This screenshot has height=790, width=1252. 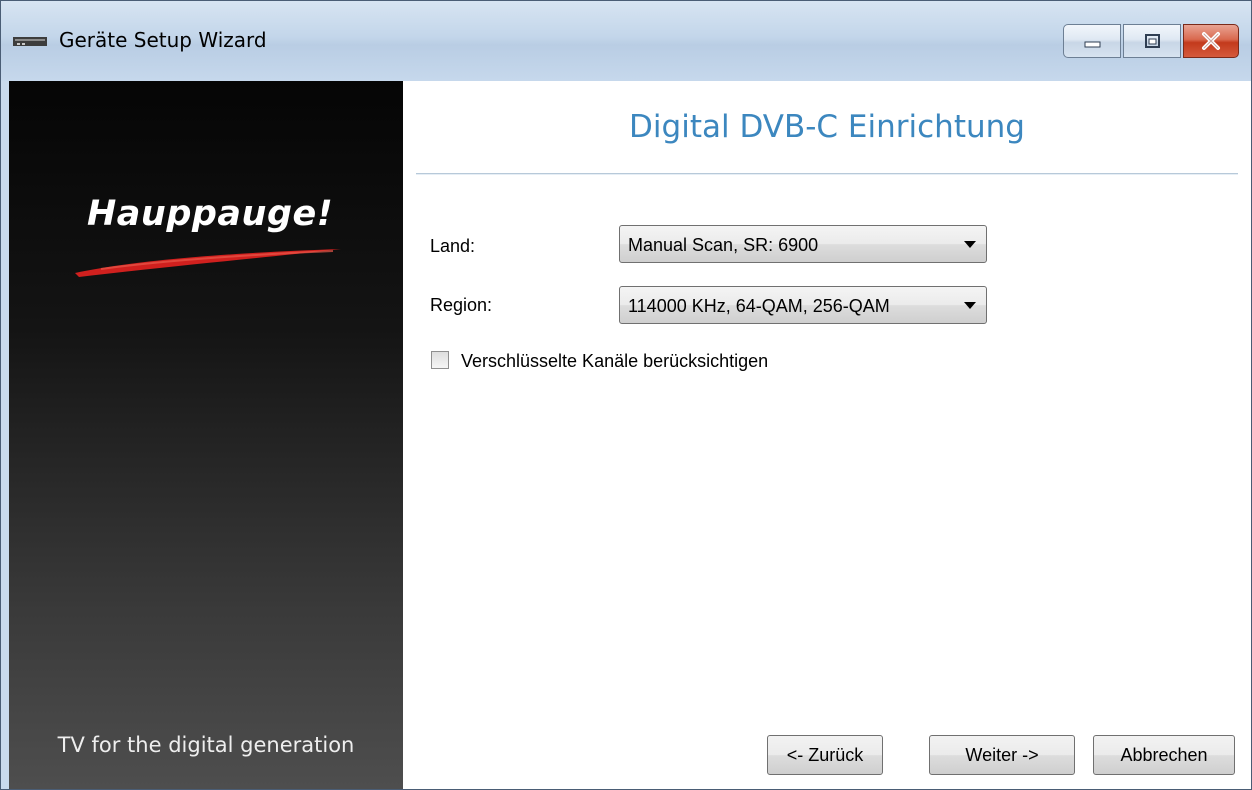 I want to click on close-icon, so click(x=1211, y=41).